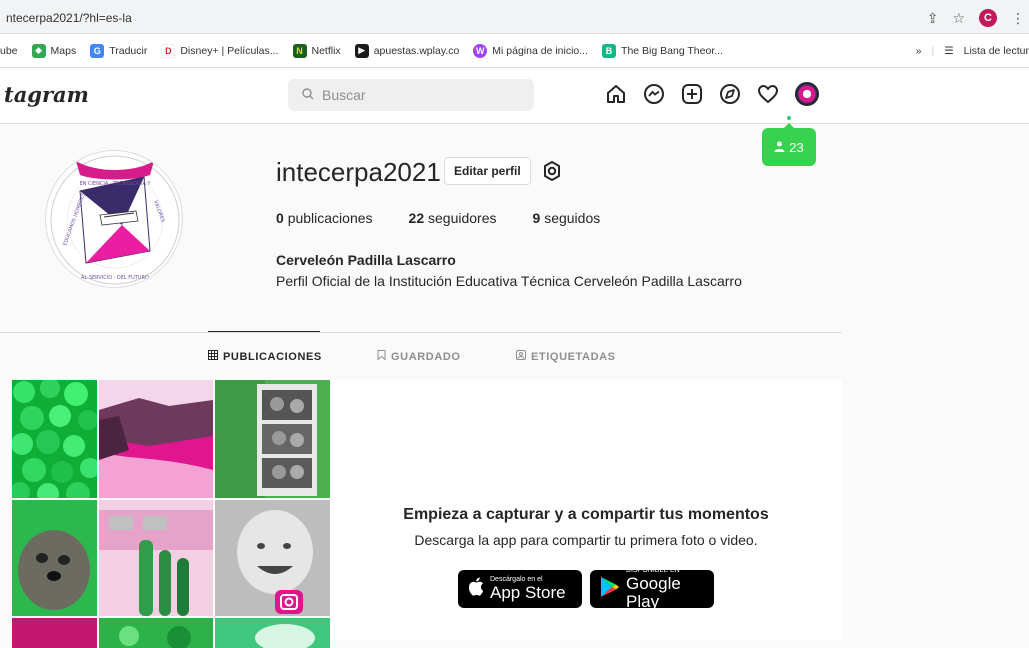  I want to click on bookmark-icon, so click(381, 356).